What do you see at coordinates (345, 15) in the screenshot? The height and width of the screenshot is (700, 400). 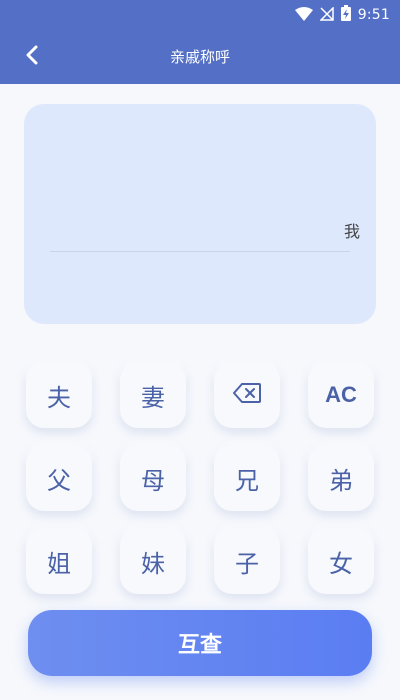 I see `battery-charging-icon` at bounding box center [345, 15].